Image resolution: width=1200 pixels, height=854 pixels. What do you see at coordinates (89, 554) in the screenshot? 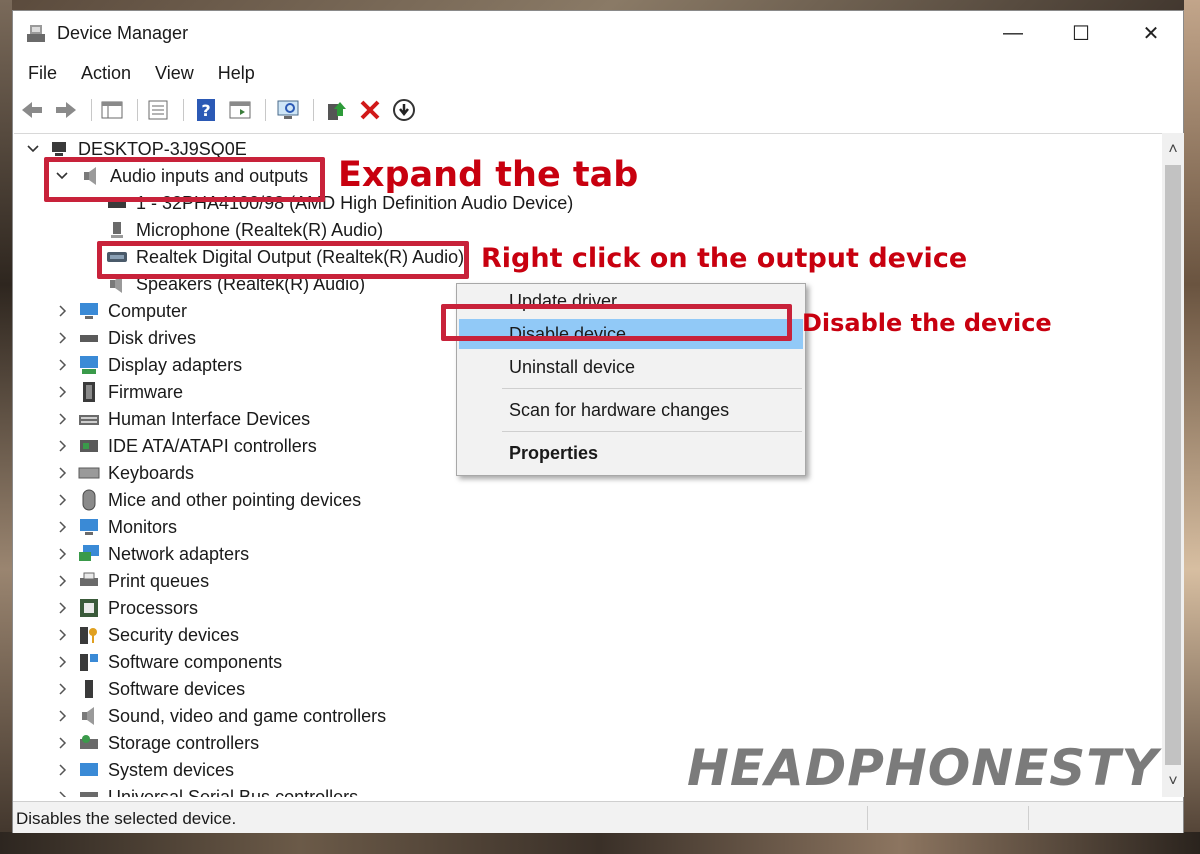
I see `network-adapter-icon` at bounding box center [89, 554].